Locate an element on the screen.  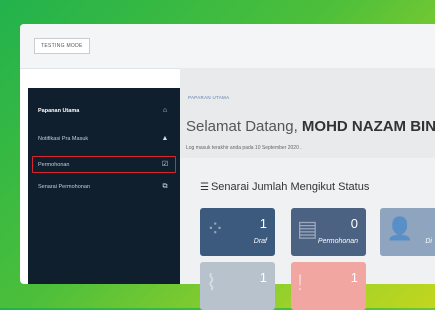
status-tile-permohonan: ▤ 0 Permohonan is located at coordinates (328, 232).